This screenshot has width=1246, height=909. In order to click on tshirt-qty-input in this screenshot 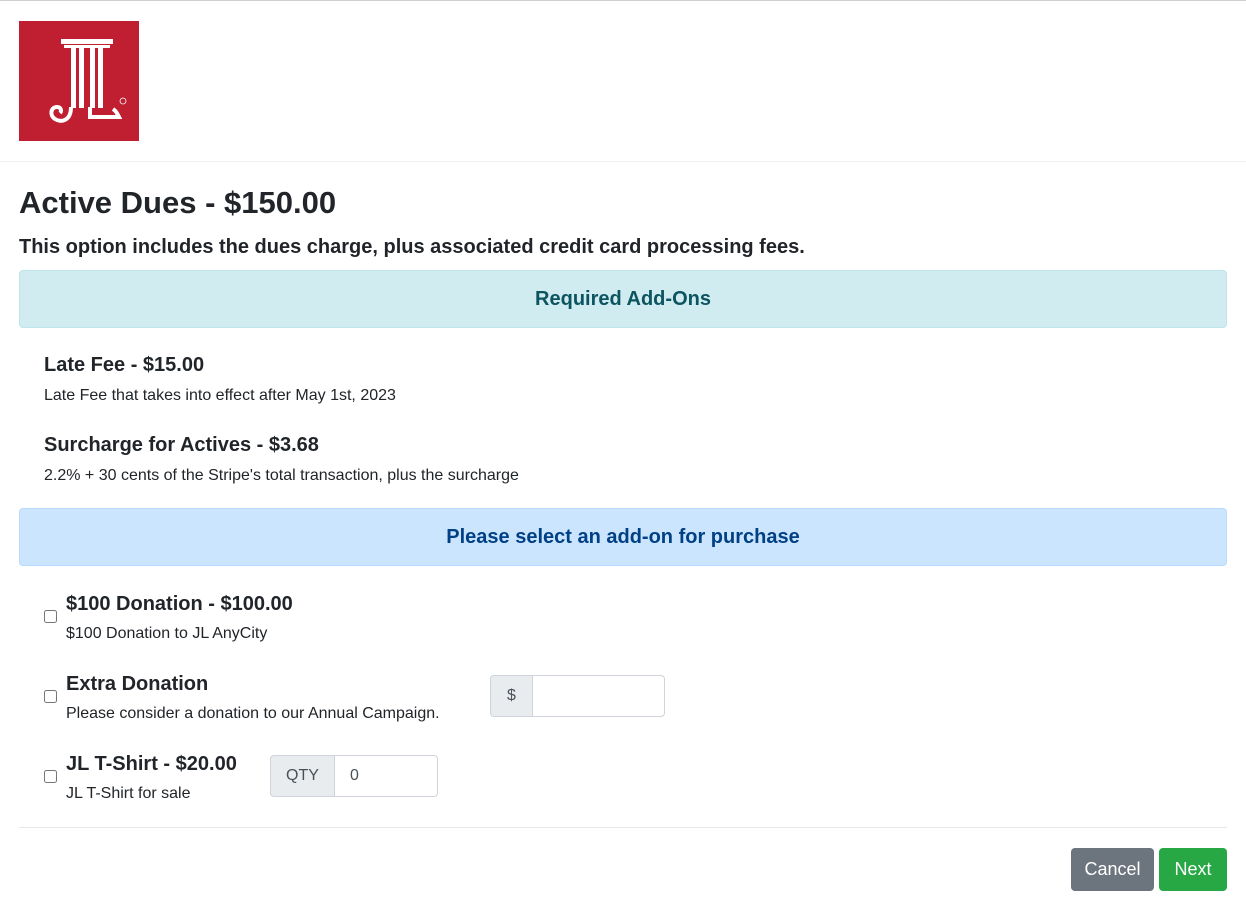, I will do `click(386, 776)`.